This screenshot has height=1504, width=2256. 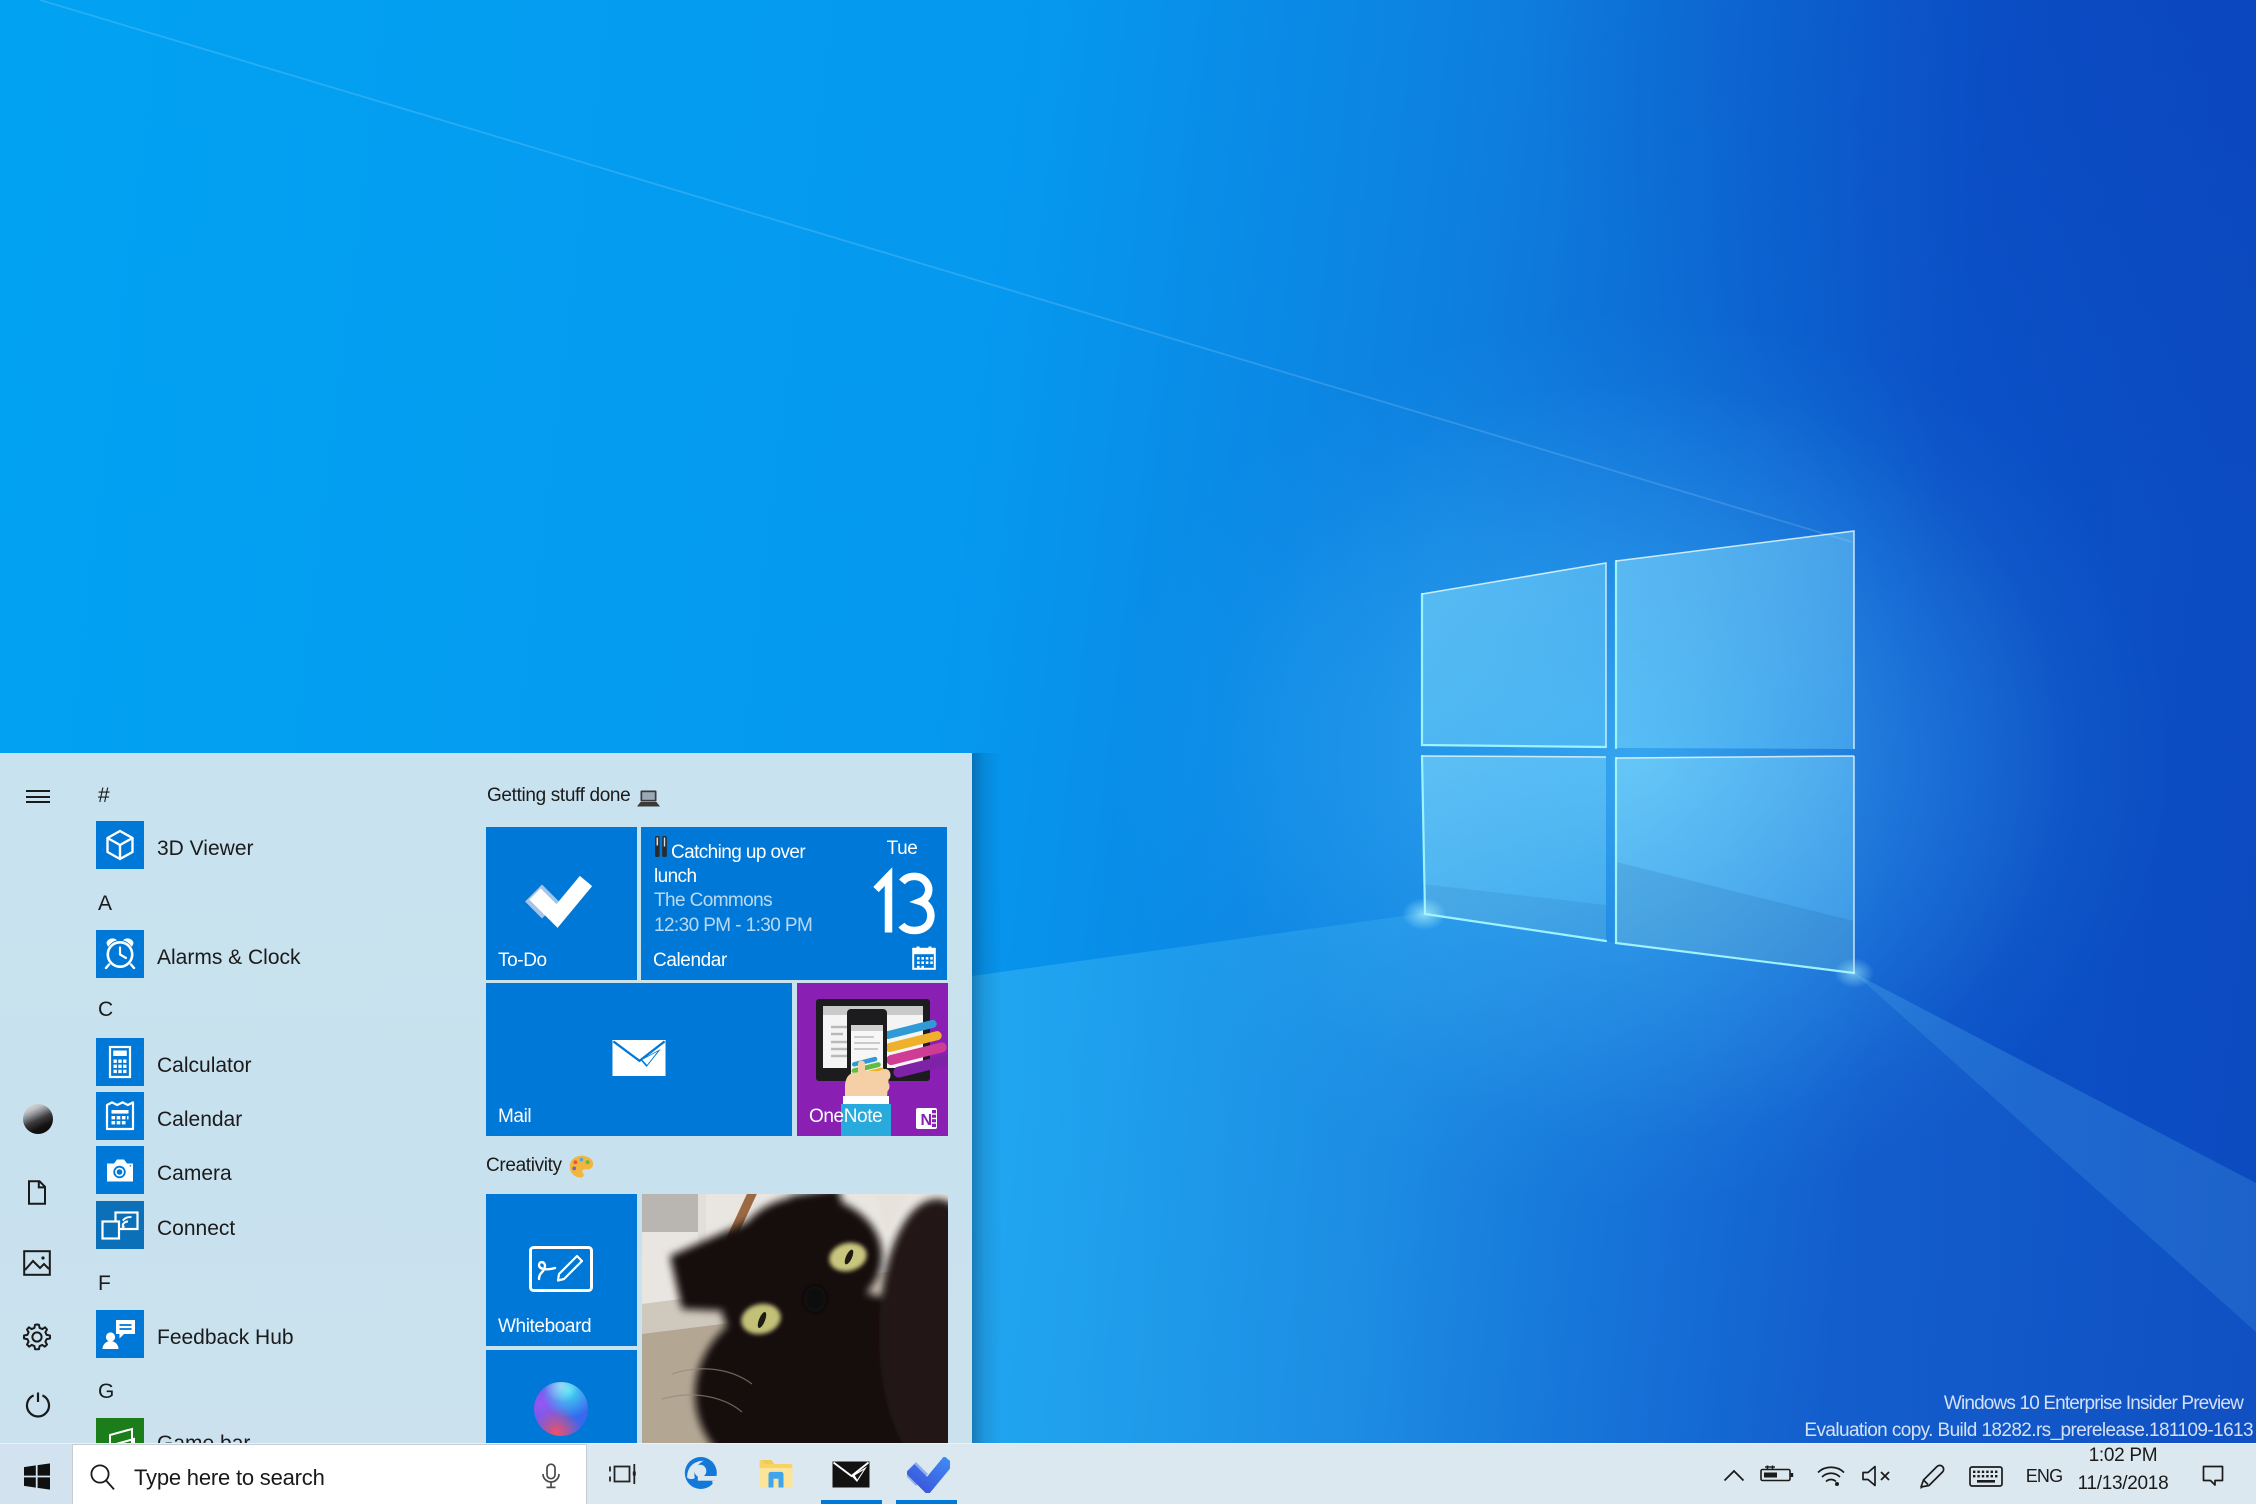 I want to click on svg-text: N, so click(x=927, y=1120).